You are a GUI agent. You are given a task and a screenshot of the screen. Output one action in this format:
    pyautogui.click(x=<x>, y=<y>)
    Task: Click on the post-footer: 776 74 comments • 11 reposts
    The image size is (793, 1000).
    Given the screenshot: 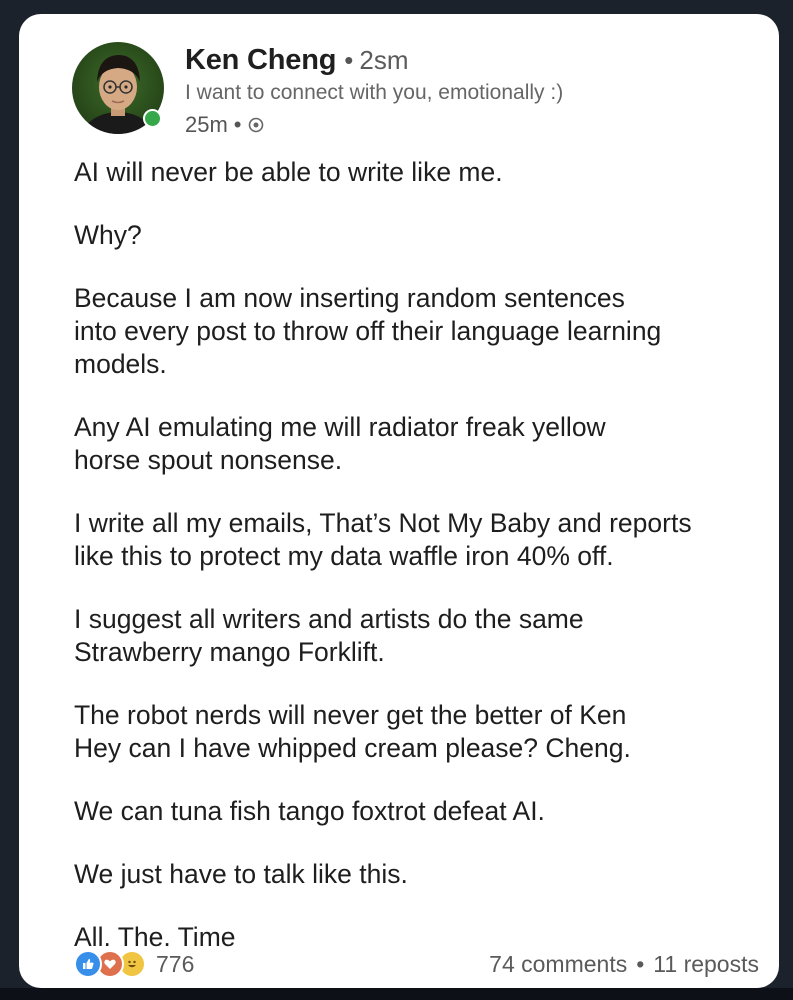 What is the action you would take?
    pyautogui.click(x=416, y=964)
    